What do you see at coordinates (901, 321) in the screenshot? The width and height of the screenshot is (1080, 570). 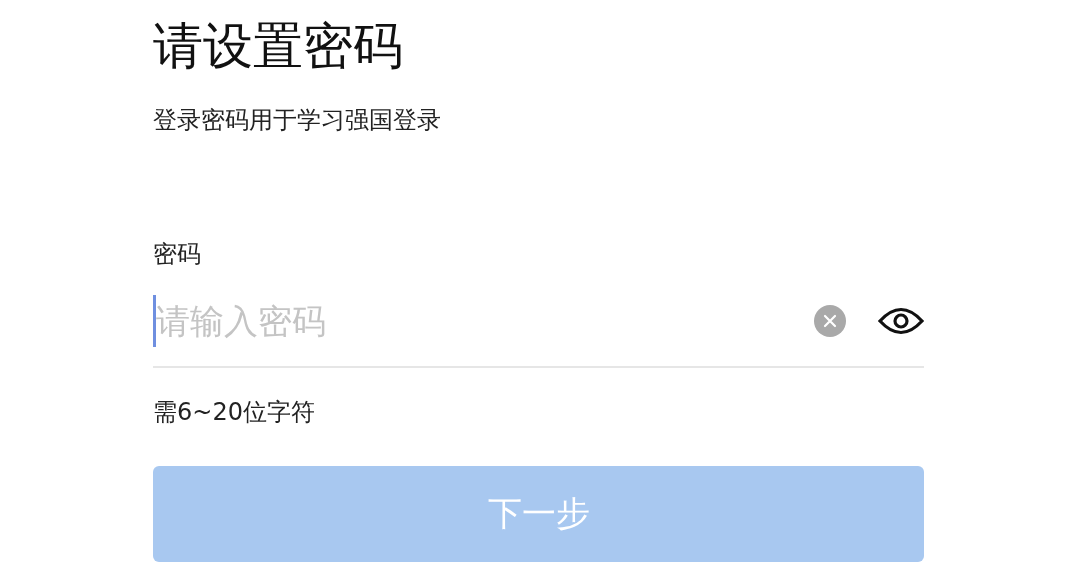 I see `eye-icon` at bounding box center [901, 321].